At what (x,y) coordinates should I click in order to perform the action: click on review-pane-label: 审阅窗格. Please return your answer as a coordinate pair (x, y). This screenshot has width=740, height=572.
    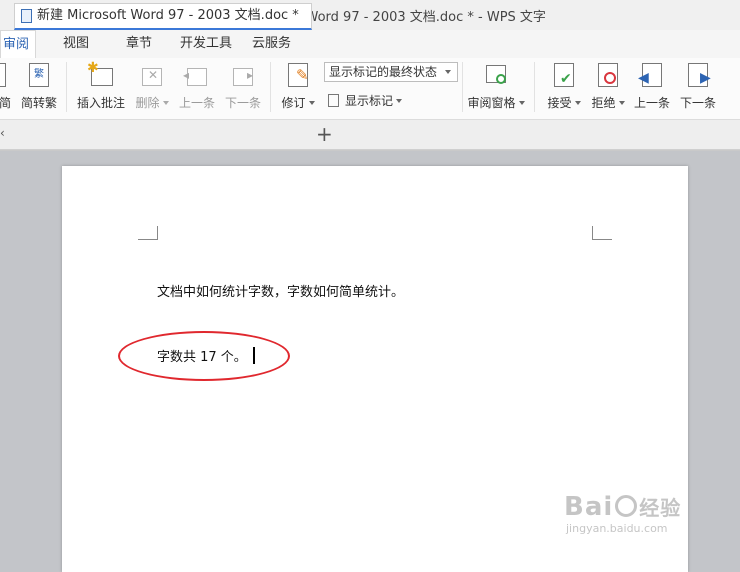
    Looking at the image, I should click on (491, 103).